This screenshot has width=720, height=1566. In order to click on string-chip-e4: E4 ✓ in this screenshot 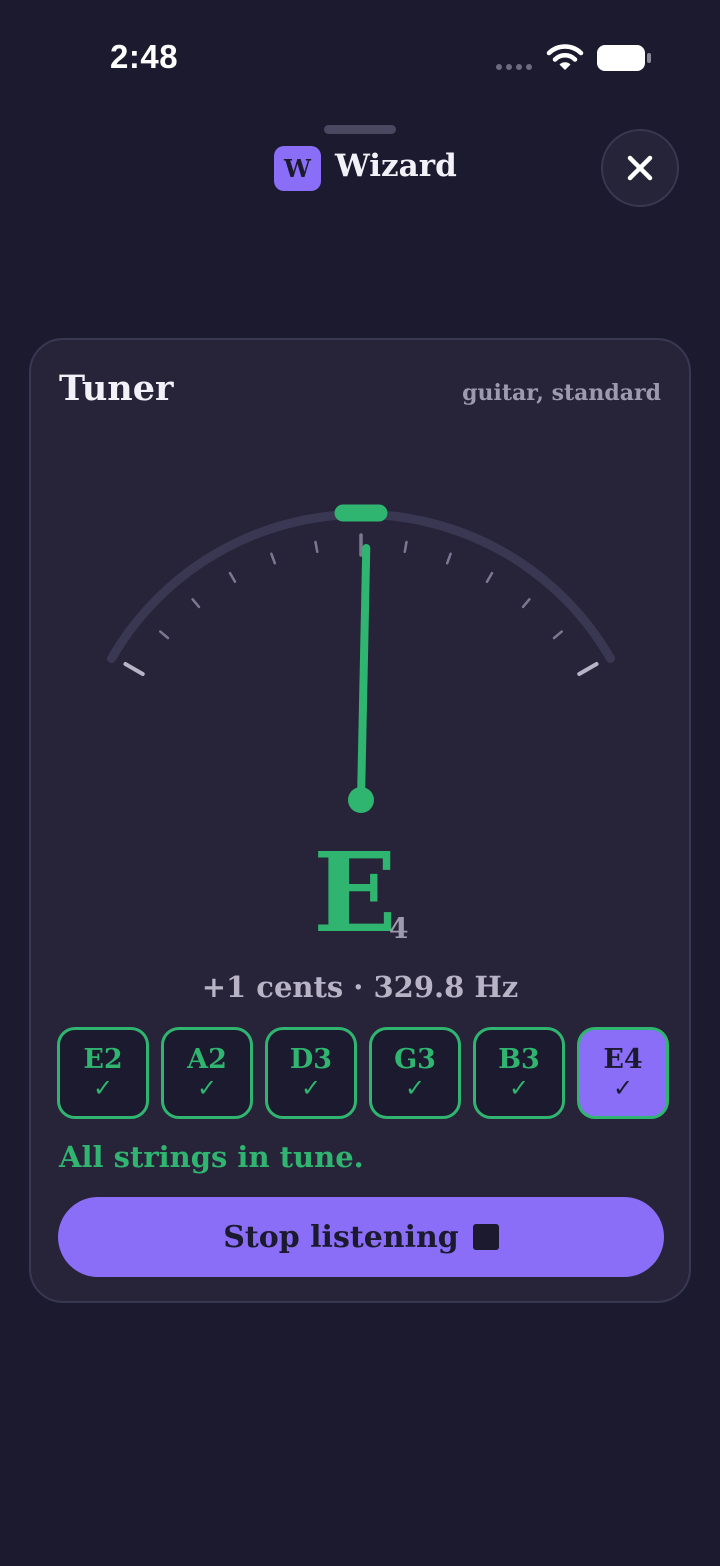, I will do `click(623, 1073)`.